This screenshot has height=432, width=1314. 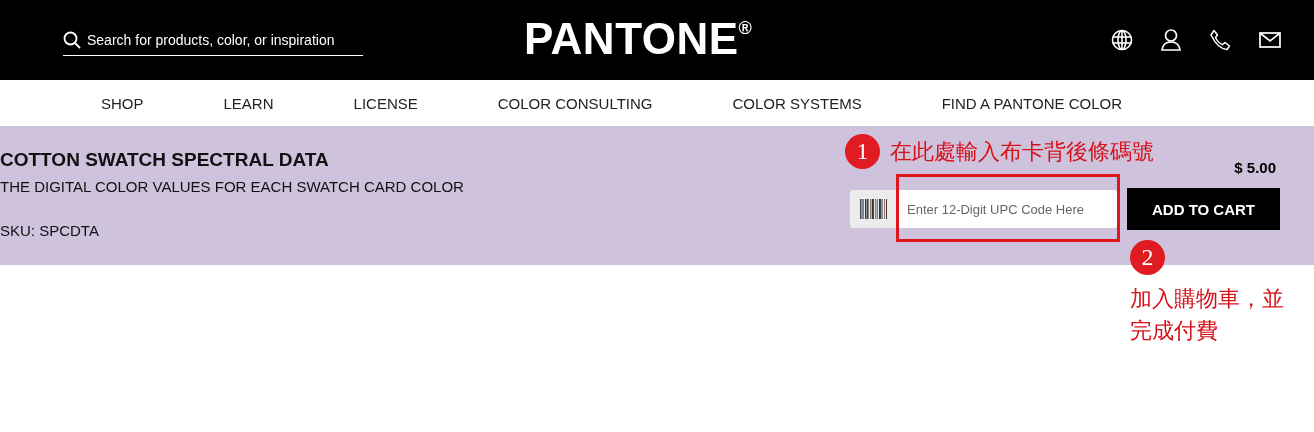 I want to click on product-title: COTTON SWATCH SPECTRAL DATA, so click(x=165, y=160).